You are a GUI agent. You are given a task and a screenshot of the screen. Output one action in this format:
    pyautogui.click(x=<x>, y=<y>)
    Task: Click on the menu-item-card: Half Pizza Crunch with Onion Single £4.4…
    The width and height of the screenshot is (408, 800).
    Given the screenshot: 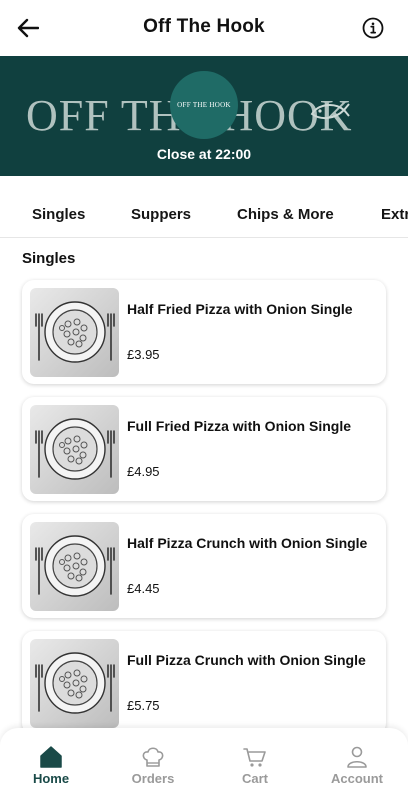 What is the action you would take?
    pyautogui.click(x=204, y=566)
    